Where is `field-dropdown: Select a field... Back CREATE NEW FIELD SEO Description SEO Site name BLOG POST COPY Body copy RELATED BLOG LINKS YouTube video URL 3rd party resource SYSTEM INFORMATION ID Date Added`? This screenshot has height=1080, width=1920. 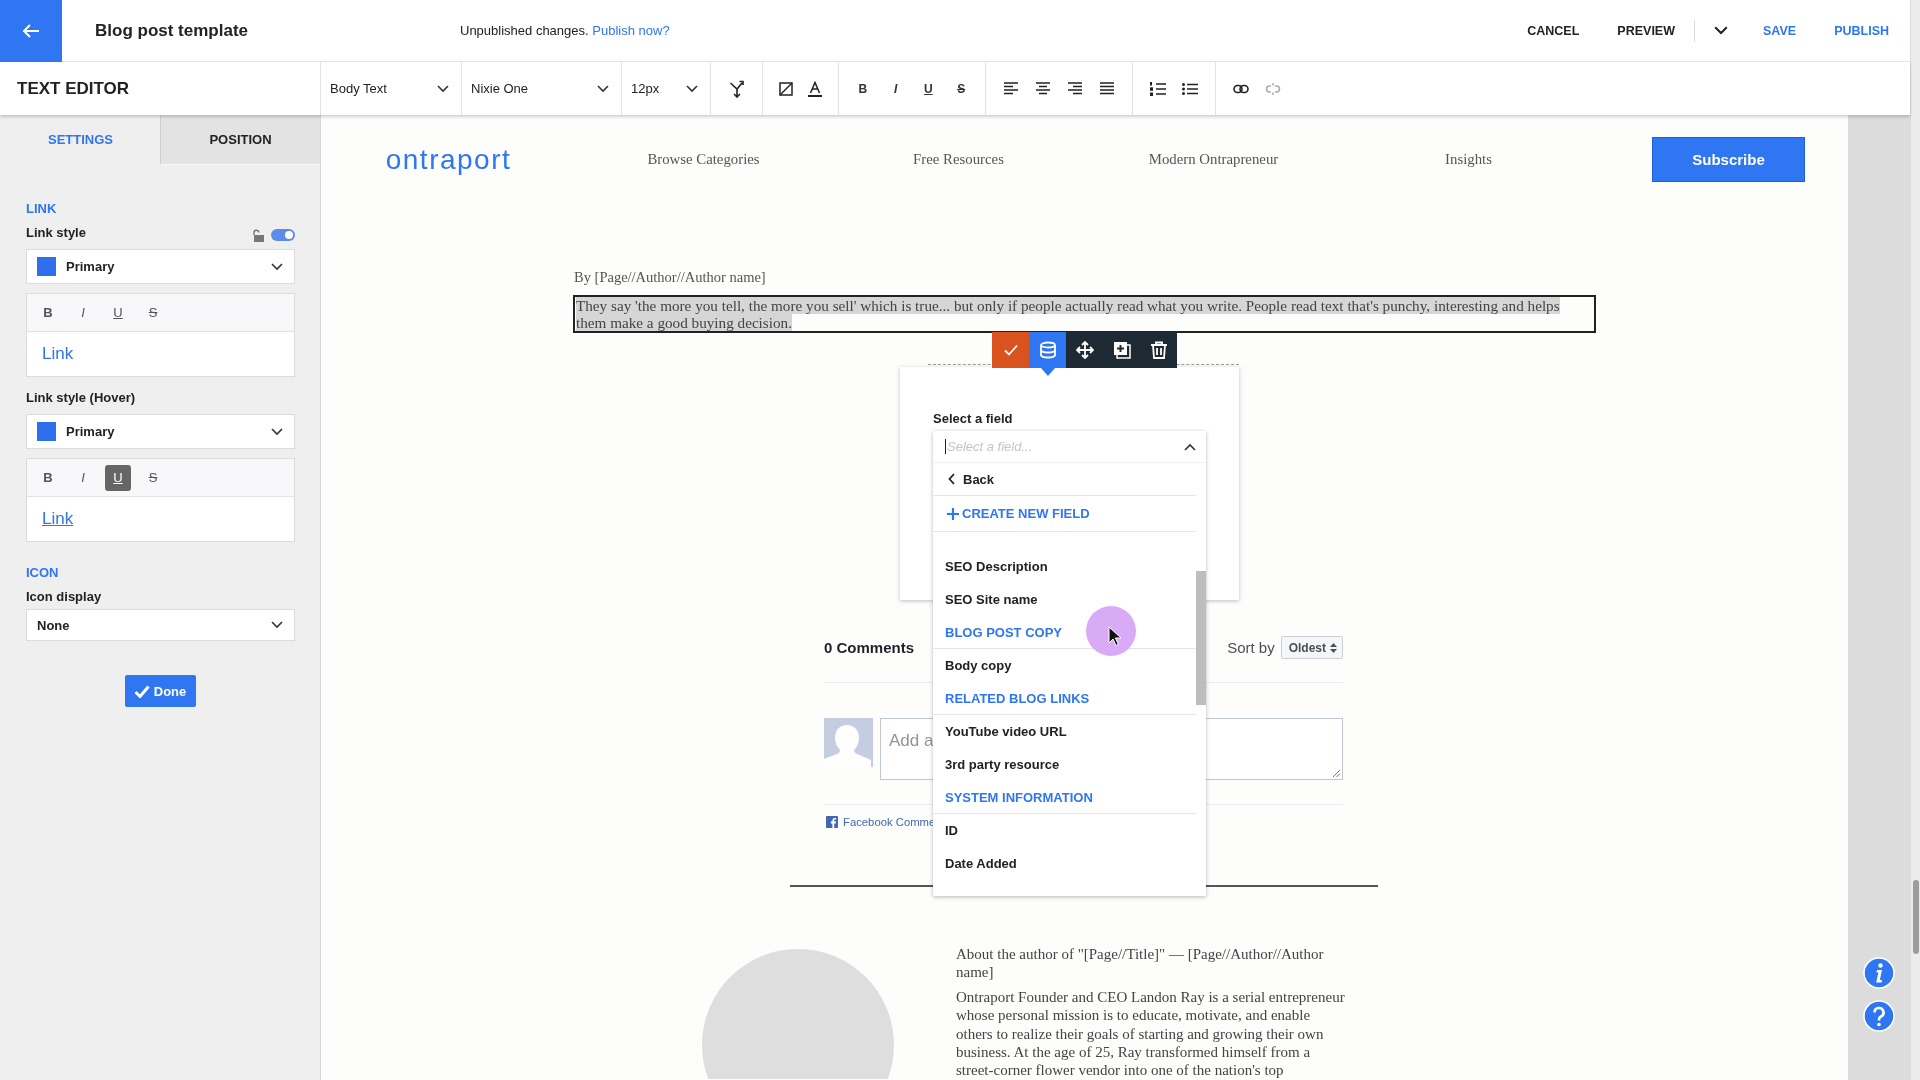 field-dropdown: Select a field... Back CREATE NEW FIELD SEO Description SEO Site name BLOG POST COPY Body copy RELATED BLOG LINKS YouTube video URL 3rd party resource SYSTEM INFORMATION ID Date Added is located at coordinates (1069, 663).